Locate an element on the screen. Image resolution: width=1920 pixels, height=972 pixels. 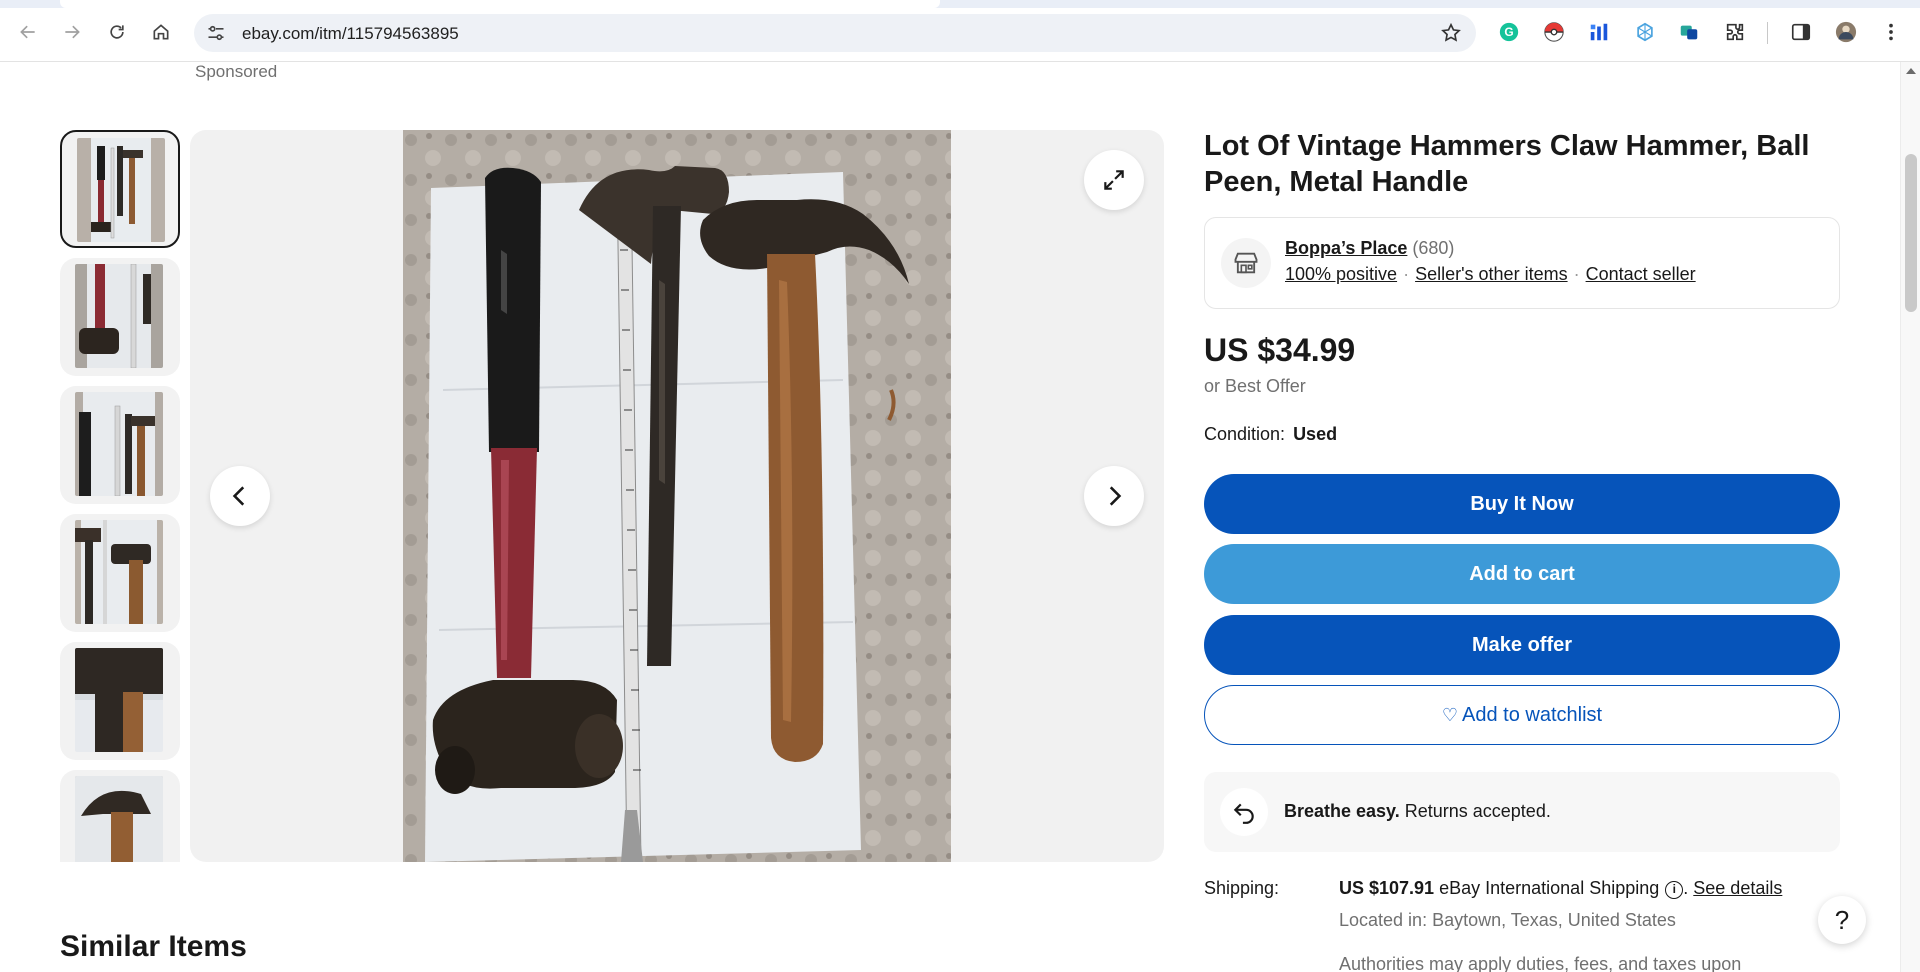
site-info-icon is located at coordinates (216, 33).